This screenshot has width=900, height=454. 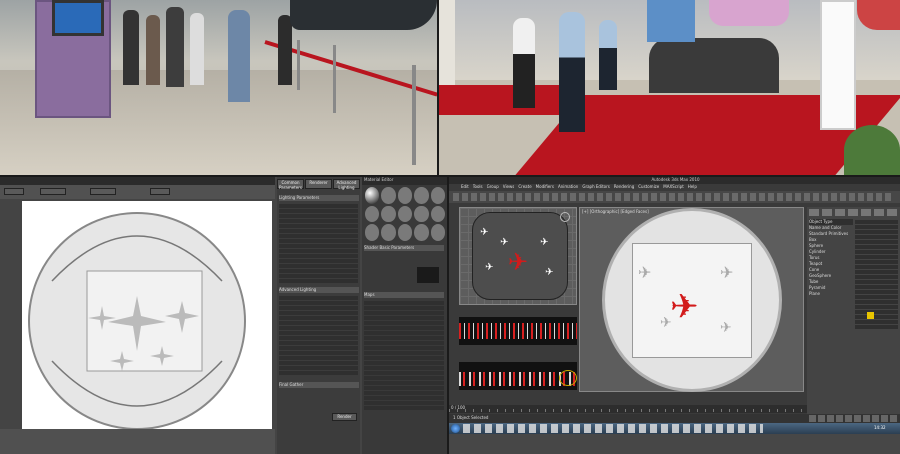 What do you see at coordinates (208, 53) in the screenshot?
I see `visitor-group` at bounding box center [208, 53].